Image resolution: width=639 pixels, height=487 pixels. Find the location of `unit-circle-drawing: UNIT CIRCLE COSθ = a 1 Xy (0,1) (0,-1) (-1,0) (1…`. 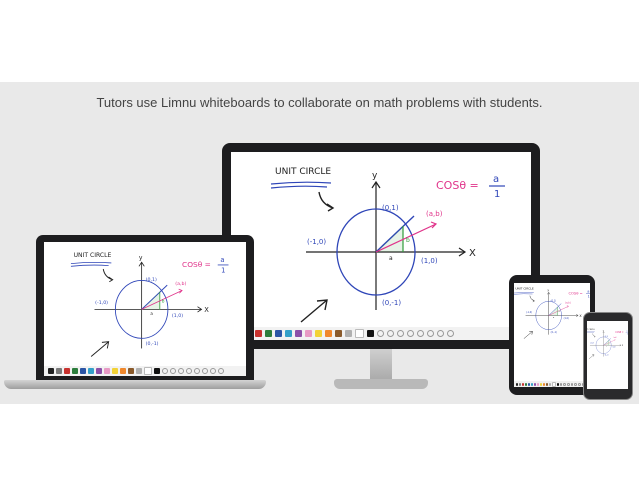

unit-circle-drawing: UNIT CIRCLE COSθ = a 1 Xy (0,1) (0,-1) (-1,0) (1… is located at coordinates (149, 304).